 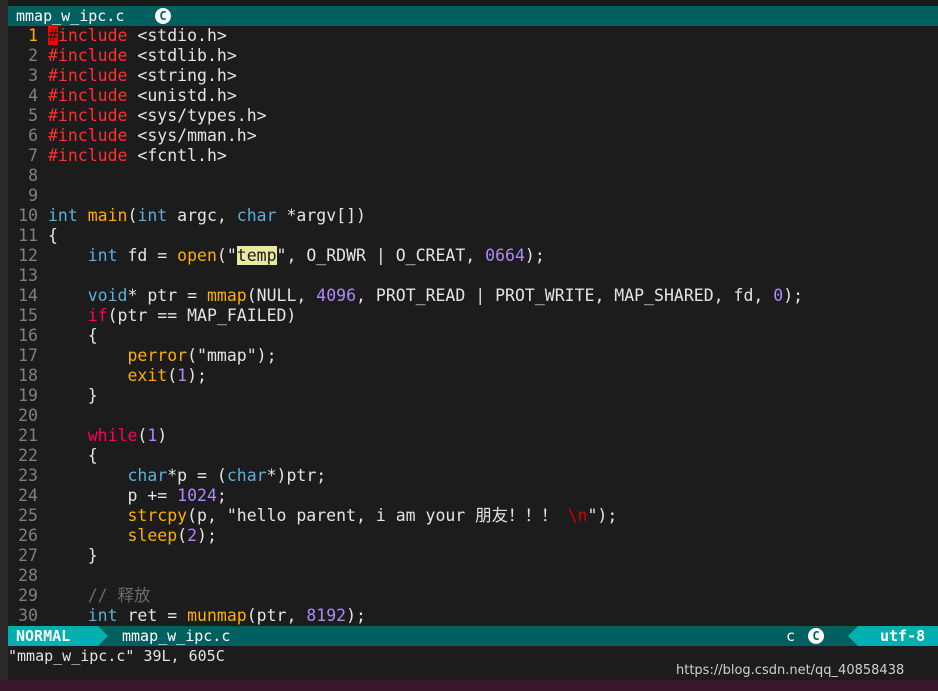 I want to click on code-line: 16 {, so click(x=473, y=336).